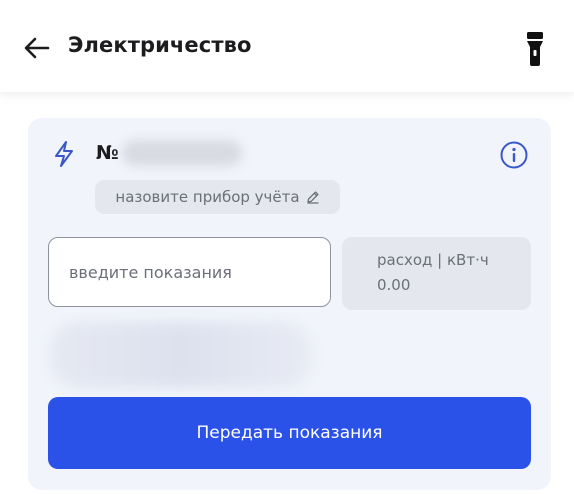  I want to click on meter-name-chip: назовите прибор учёта, so click(217, 197).